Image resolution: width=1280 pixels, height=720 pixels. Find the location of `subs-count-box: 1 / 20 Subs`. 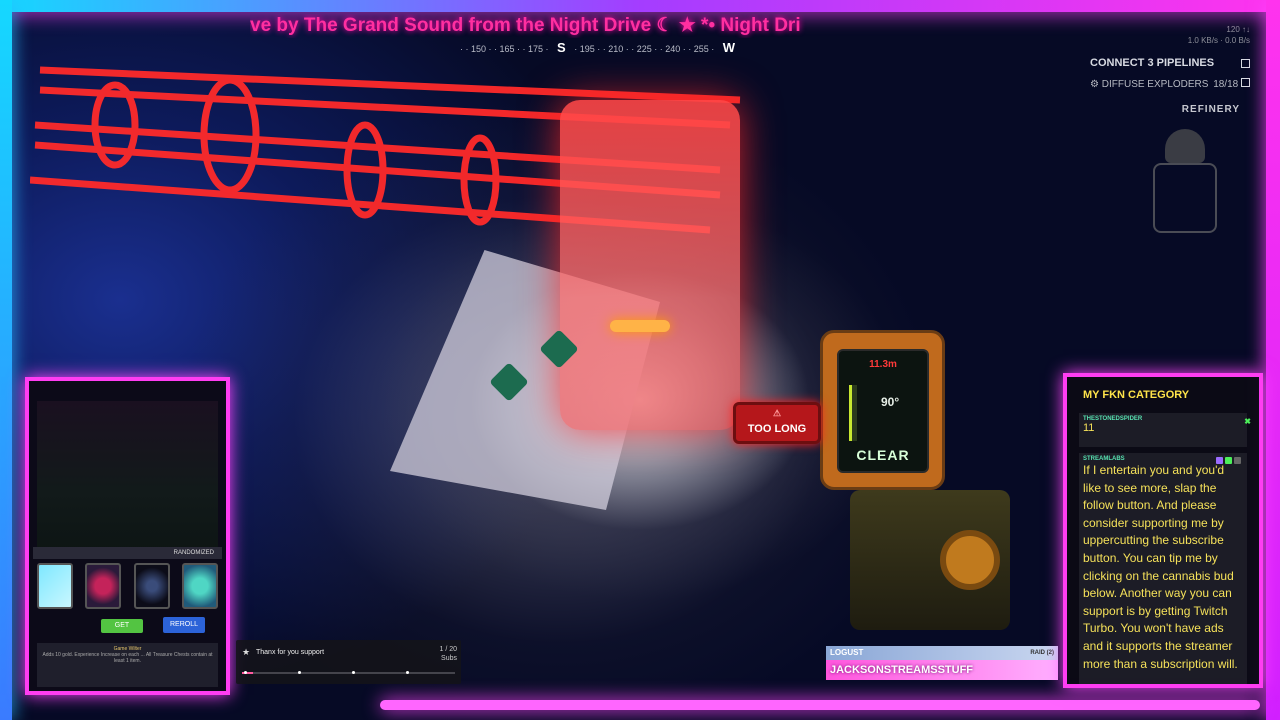

subs-count-box: 1 / 20 Subs is located at coordinates (448, 654).